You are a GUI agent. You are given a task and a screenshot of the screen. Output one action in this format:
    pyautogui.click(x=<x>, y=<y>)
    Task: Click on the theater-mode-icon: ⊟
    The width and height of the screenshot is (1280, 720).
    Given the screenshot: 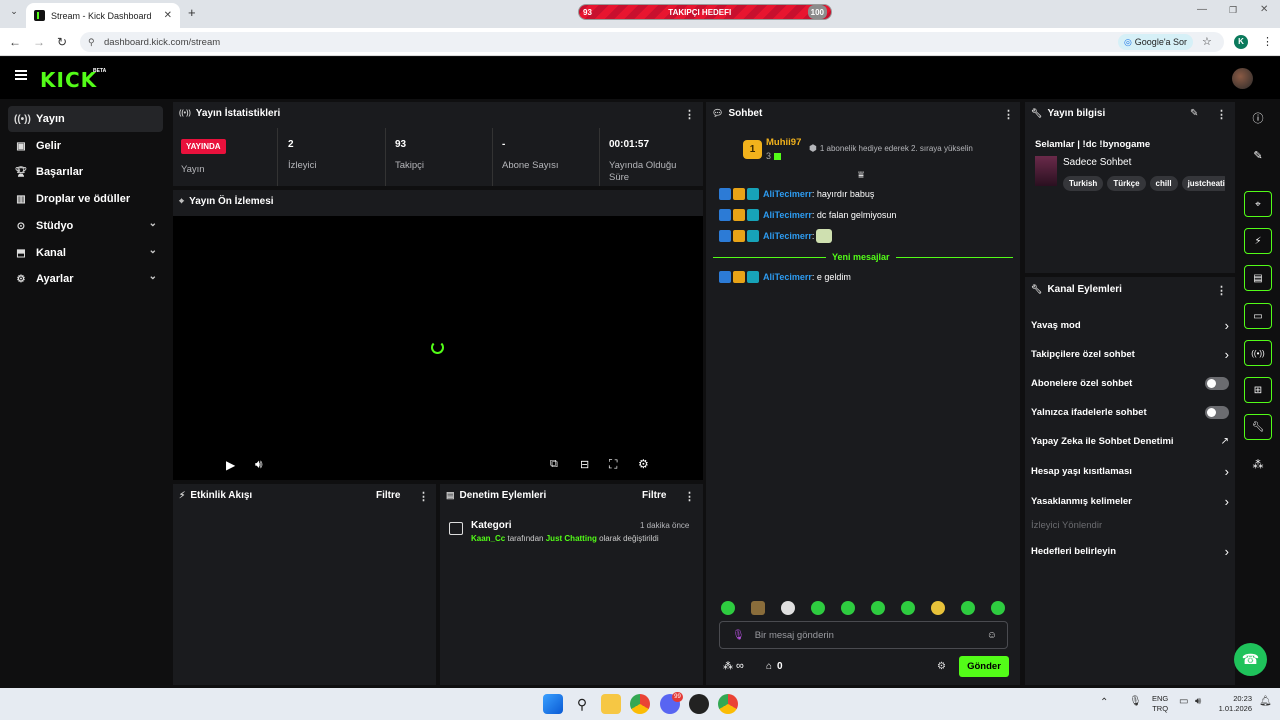 What is the action you would take?
    pyautogui.click(x=584, y=464)
    